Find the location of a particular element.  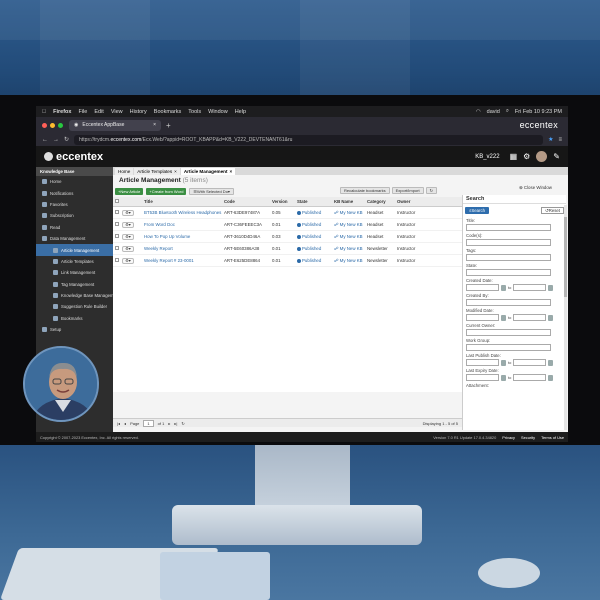

bookmark-star-icon: ★ is located at coordinates (550, 139).